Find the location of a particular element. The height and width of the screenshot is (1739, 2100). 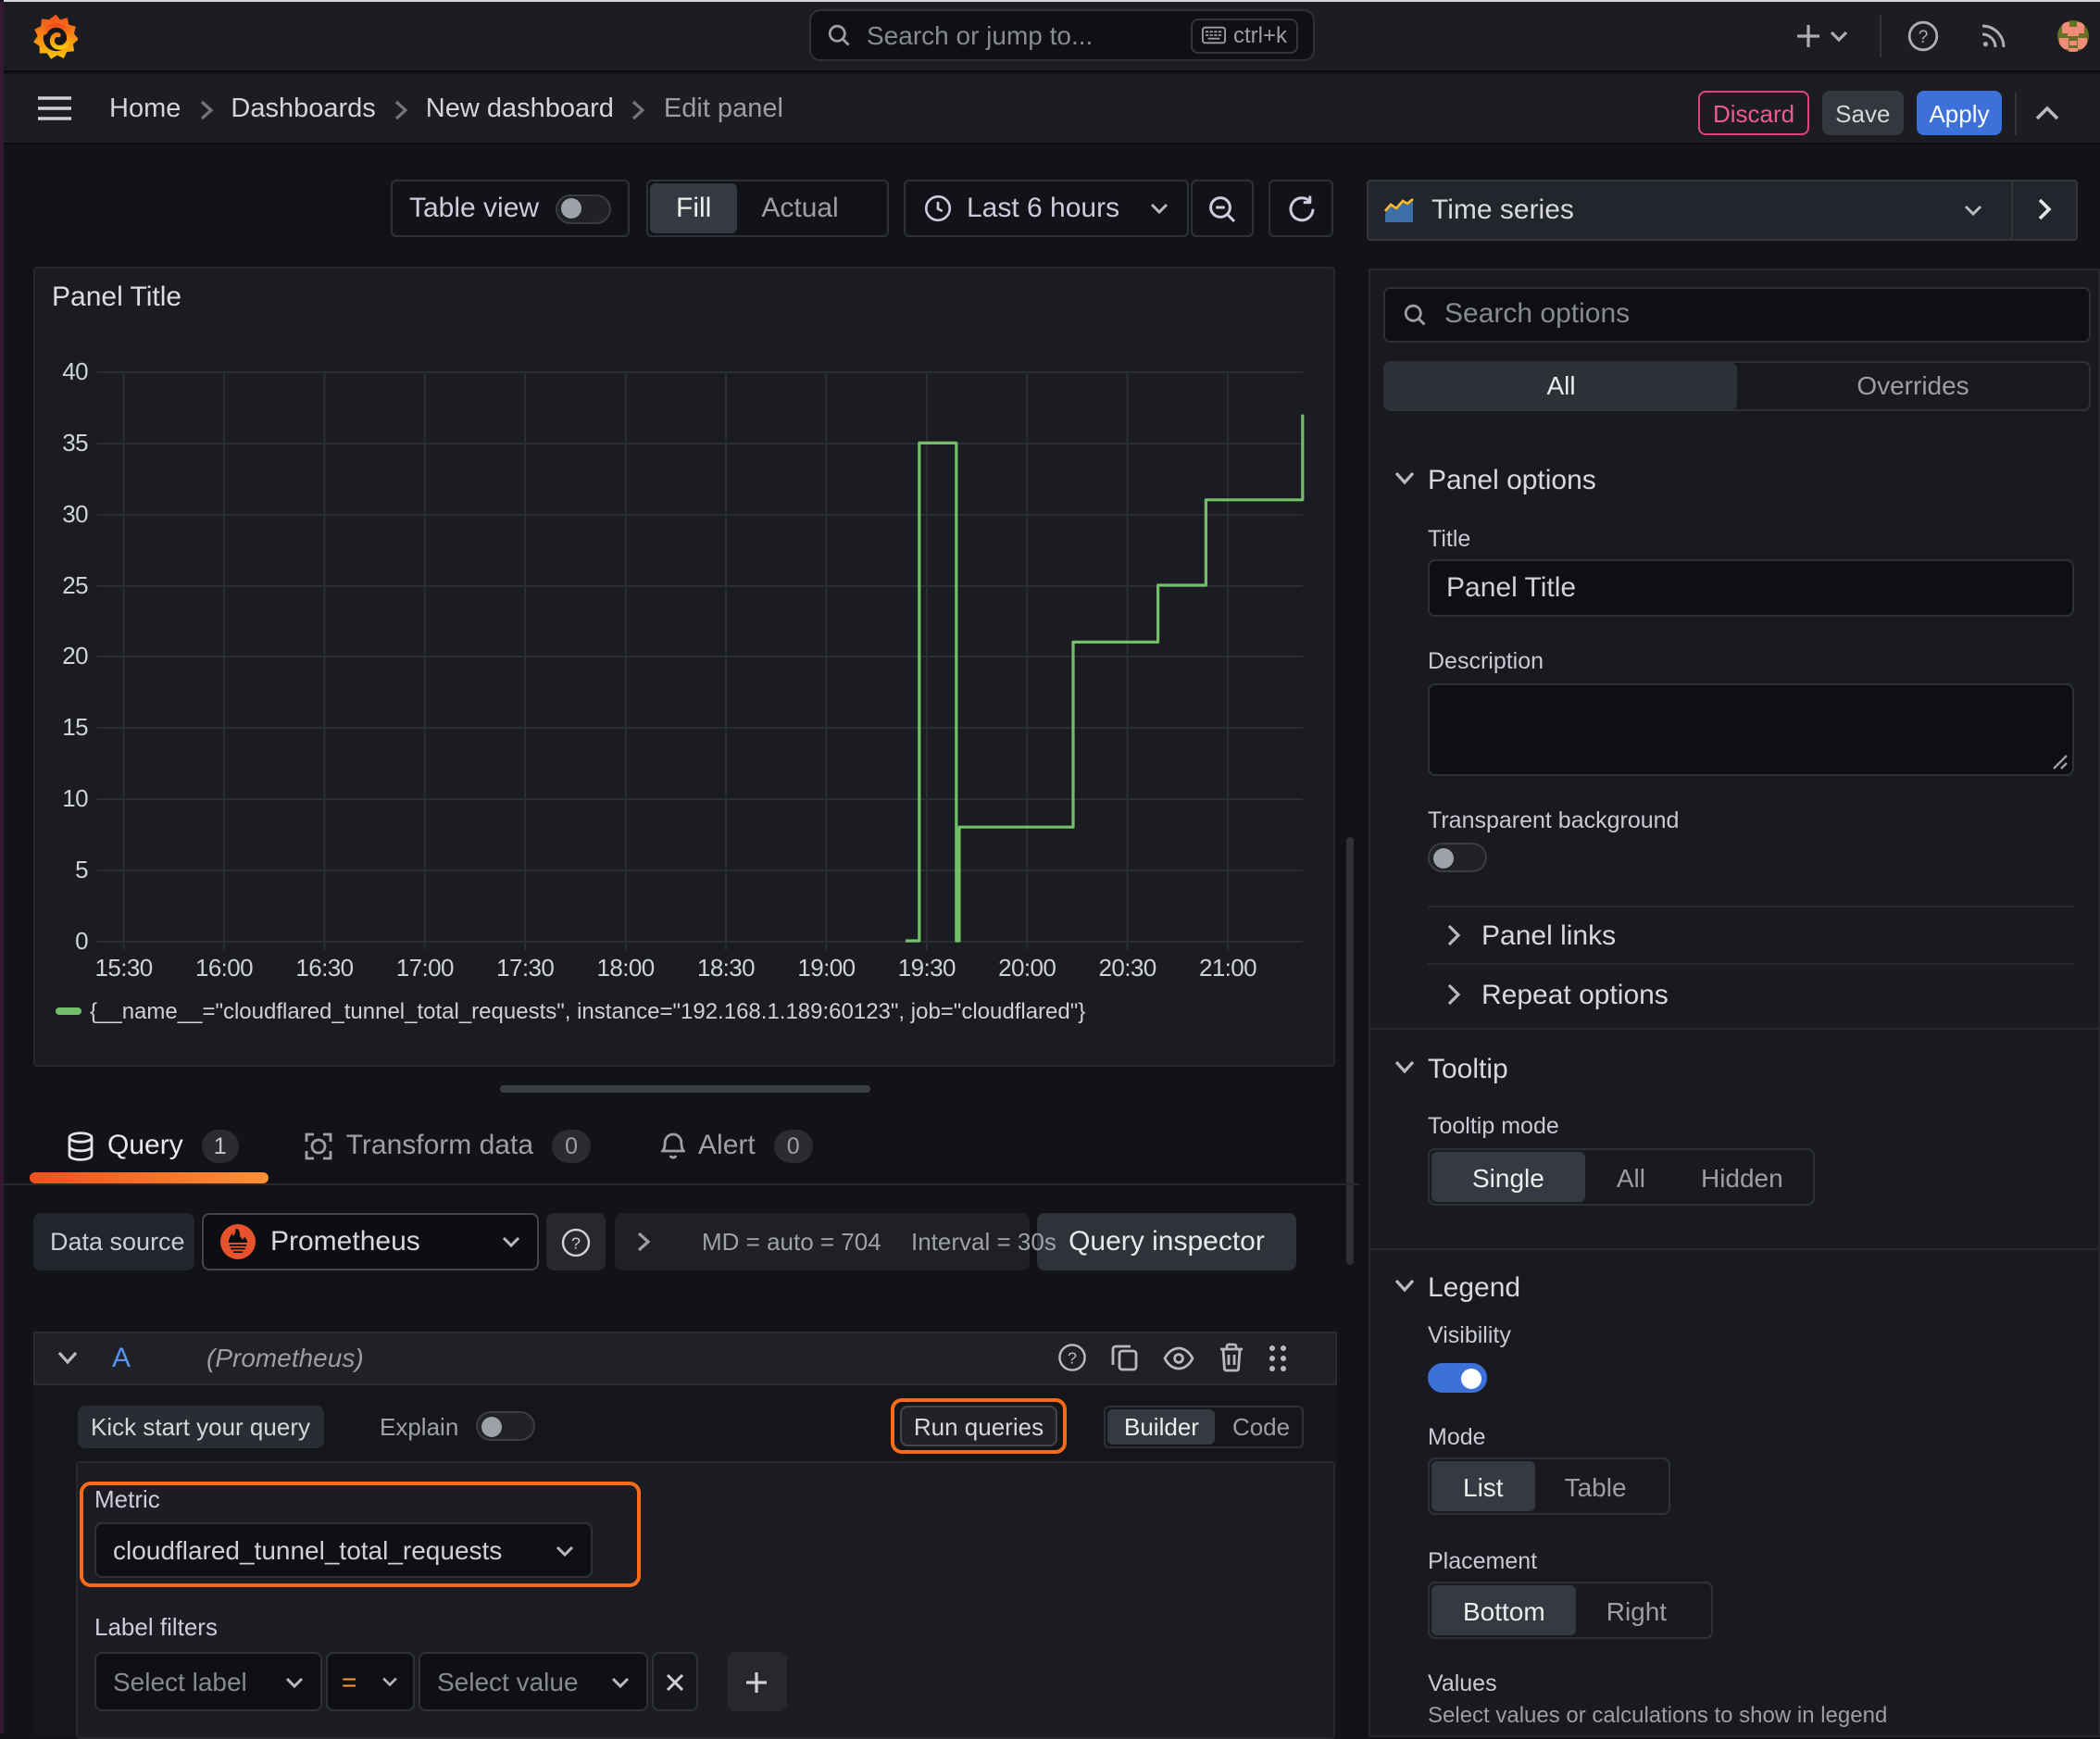

svg-text: 18:30 is located at coordinates (726, 968).